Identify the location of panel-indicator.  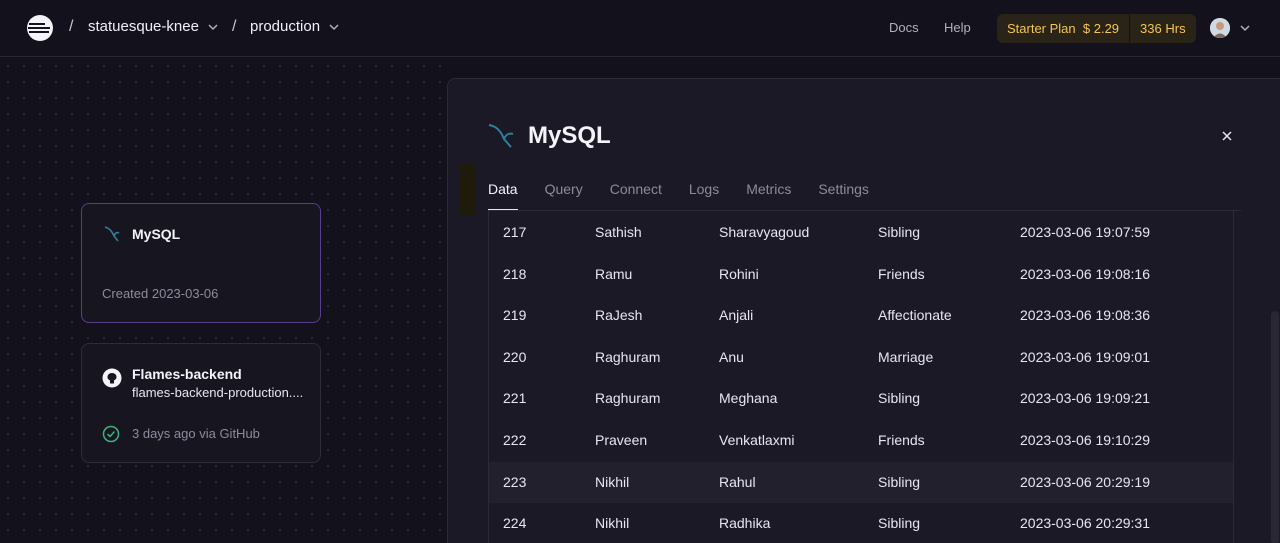
(468, 190).